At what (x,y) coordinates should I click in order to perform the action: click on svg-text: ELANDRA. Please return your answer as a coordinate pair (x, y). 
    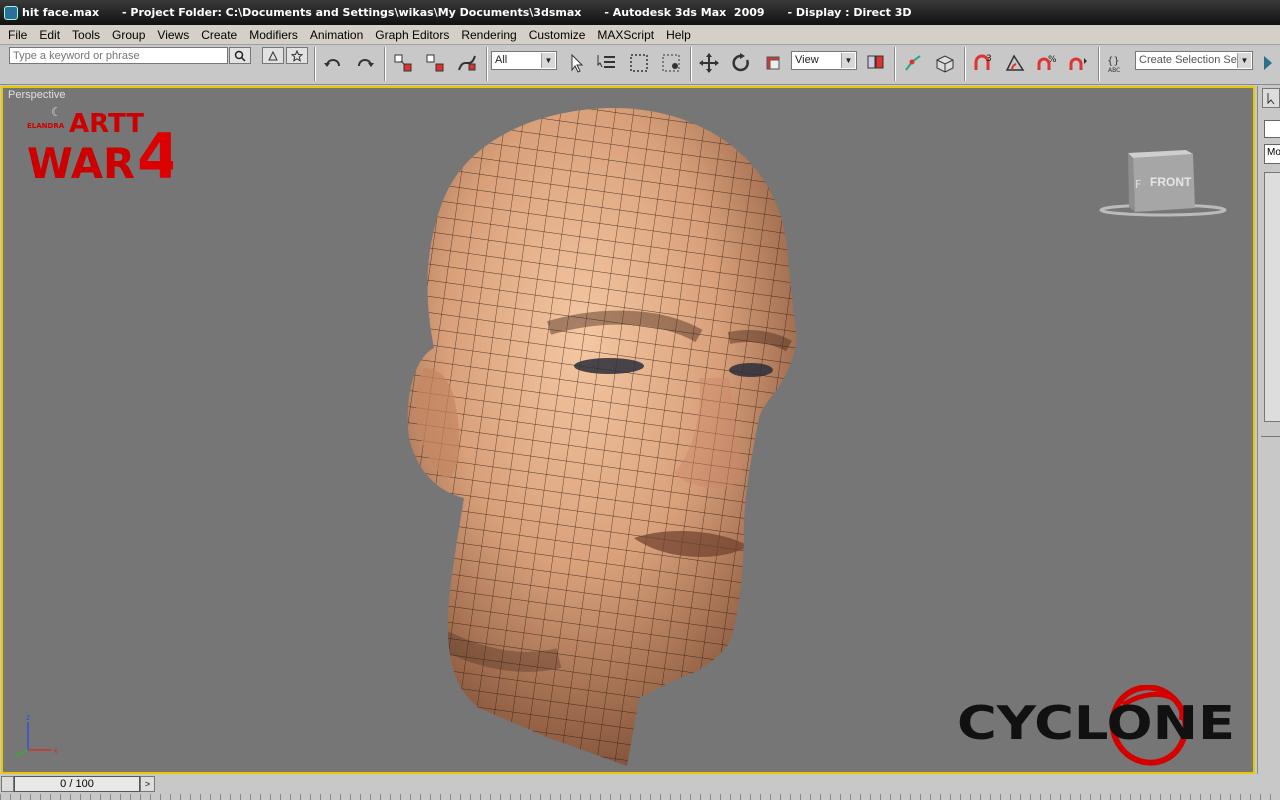
    Looking at the image, I should click on (46, 126).